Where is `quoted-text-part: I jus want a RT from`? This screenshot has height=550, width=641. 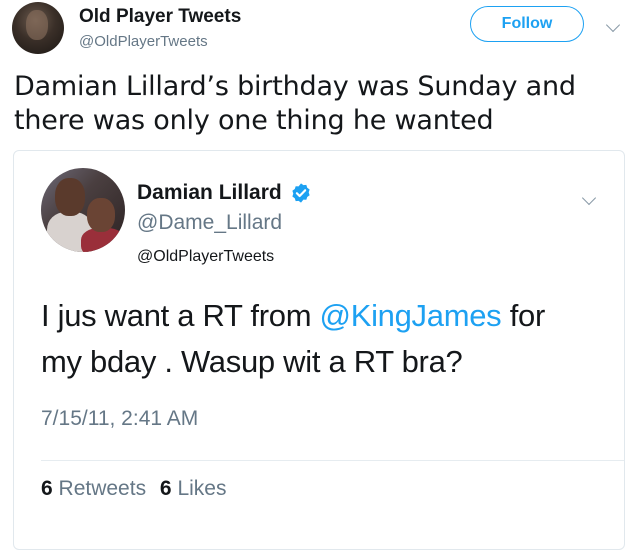
quoted-text-part: I jus want a RT from is located at coordinates (180, 315).